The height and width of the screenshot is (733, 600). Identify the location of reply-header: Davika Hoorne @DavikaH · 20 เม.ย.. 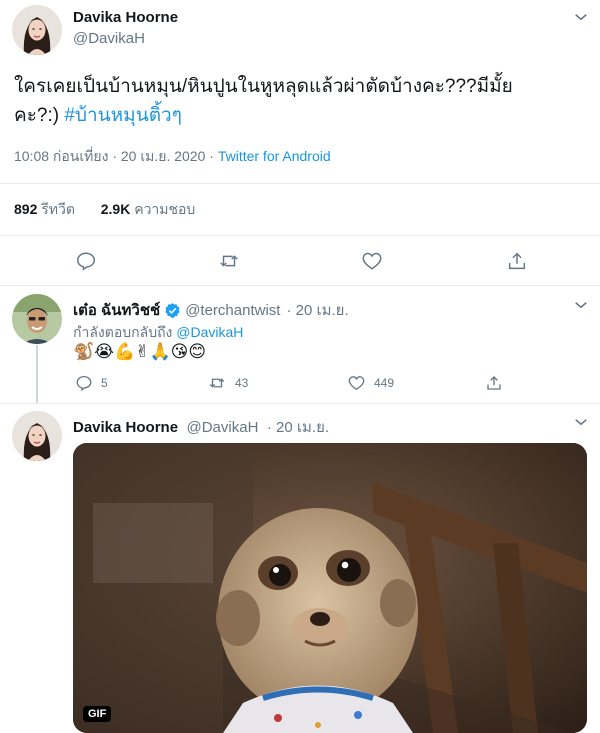
(201, 427).